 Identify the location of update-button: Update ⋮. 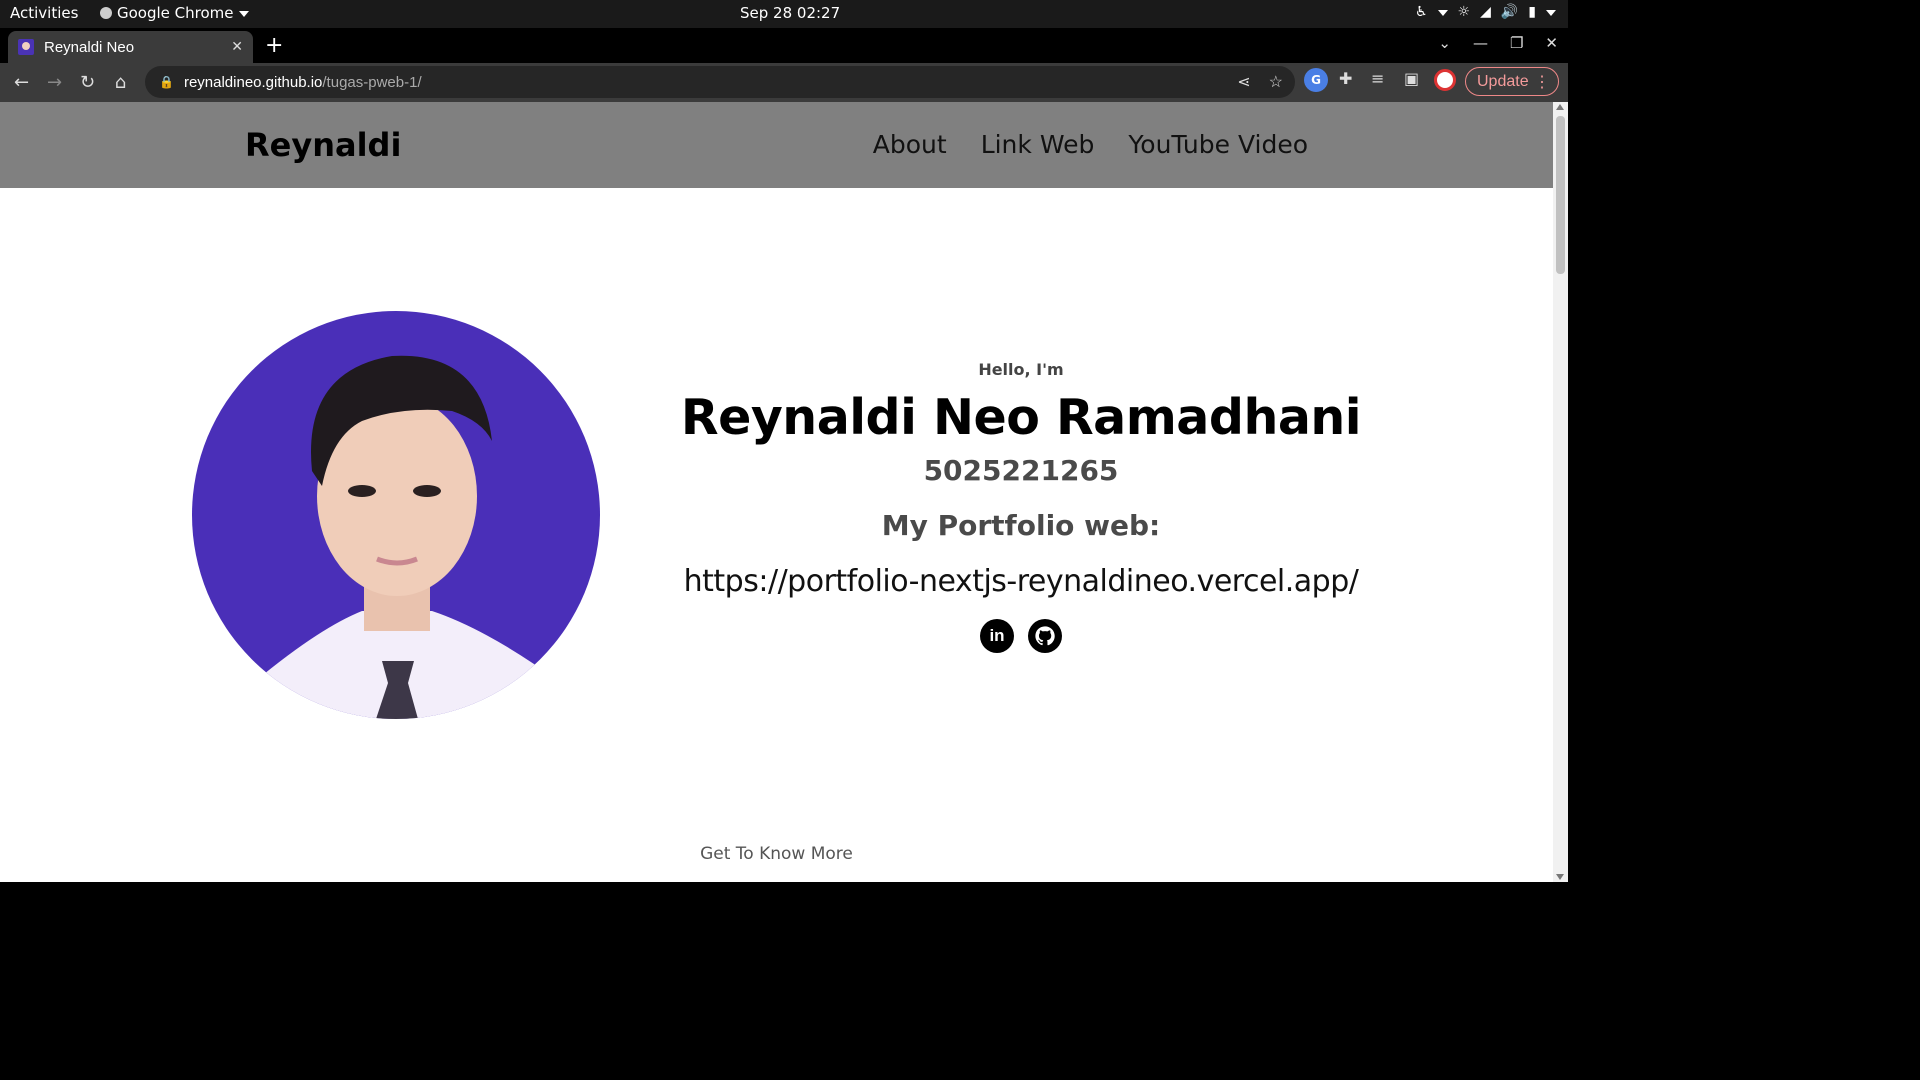
(1512, 81).